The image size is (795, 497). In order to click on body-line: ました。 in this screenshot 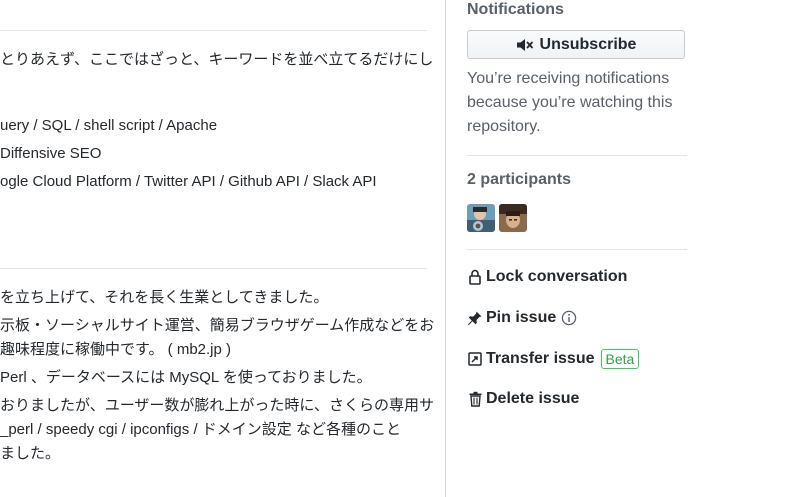, I will do `click(30, 453)`.